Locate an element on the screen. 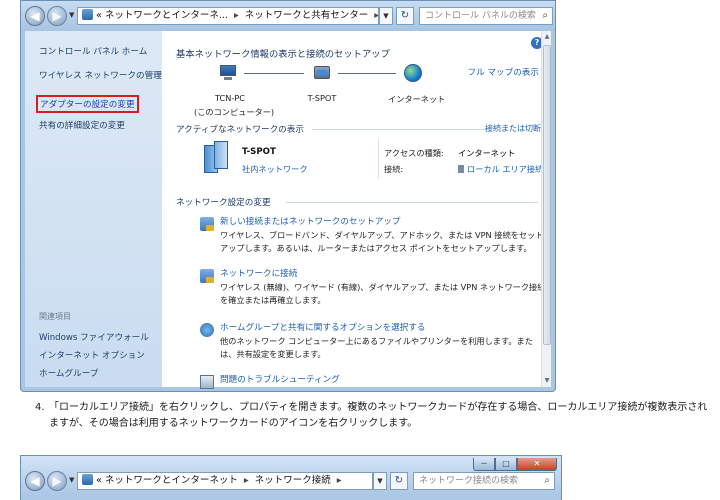 This screenshot has height=500, width=720. access-type-label: アクセスの種類: is located at coordinates (414, 153).